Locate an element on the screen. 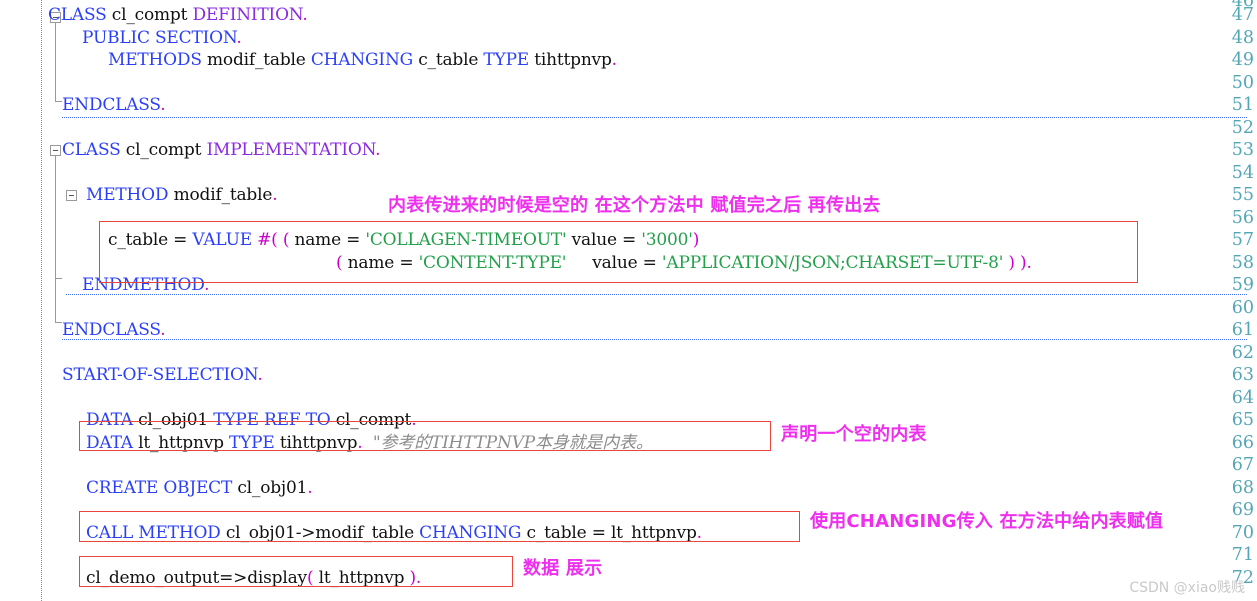  line-number: 63 is located at coordinates (1242, 375).